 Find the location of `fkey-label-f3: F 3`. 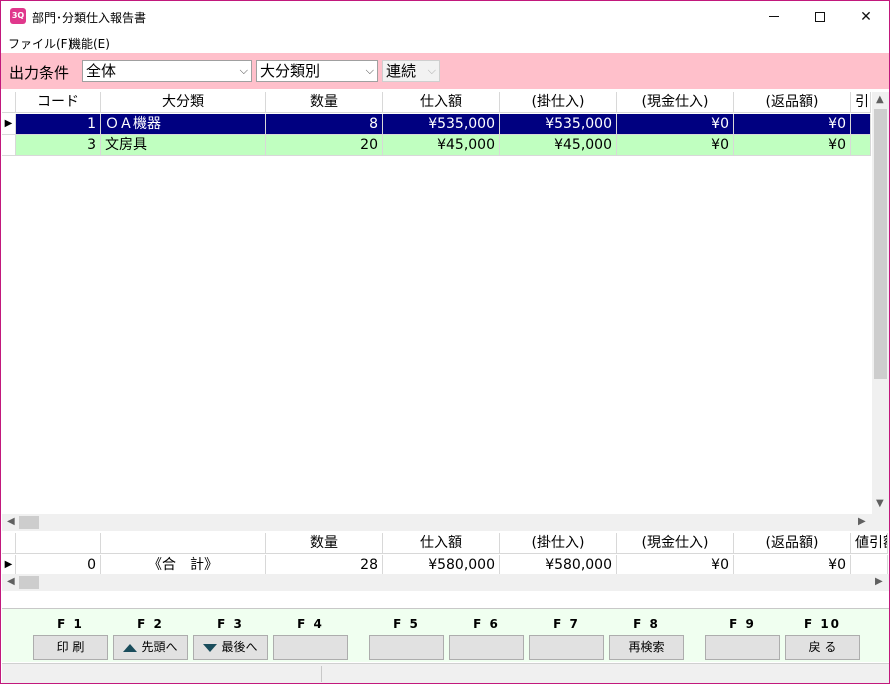

fkey-label-f3: F 3 is located at coordinates (230, 624).